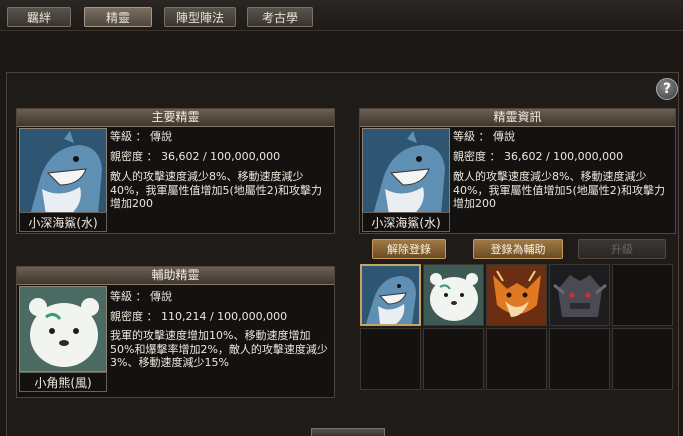  What do you see at coordinates (484, 136) in the screenshot?
I see `spirit-info-level: 等級 ： 傳說` at bounding box center [484, 136].